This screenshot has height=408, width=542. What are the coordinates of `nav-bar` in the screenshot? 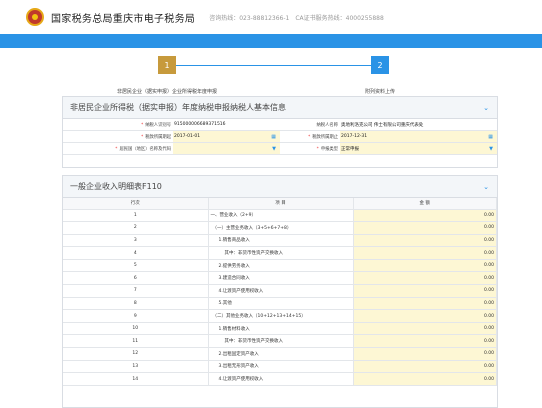 It's located at (271, 41).